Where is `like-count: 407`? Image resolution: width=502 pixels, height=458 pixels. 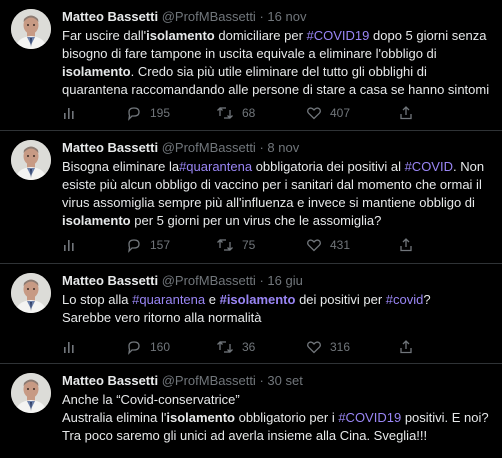 like-count: 407 is located at coordinates (340, 113).